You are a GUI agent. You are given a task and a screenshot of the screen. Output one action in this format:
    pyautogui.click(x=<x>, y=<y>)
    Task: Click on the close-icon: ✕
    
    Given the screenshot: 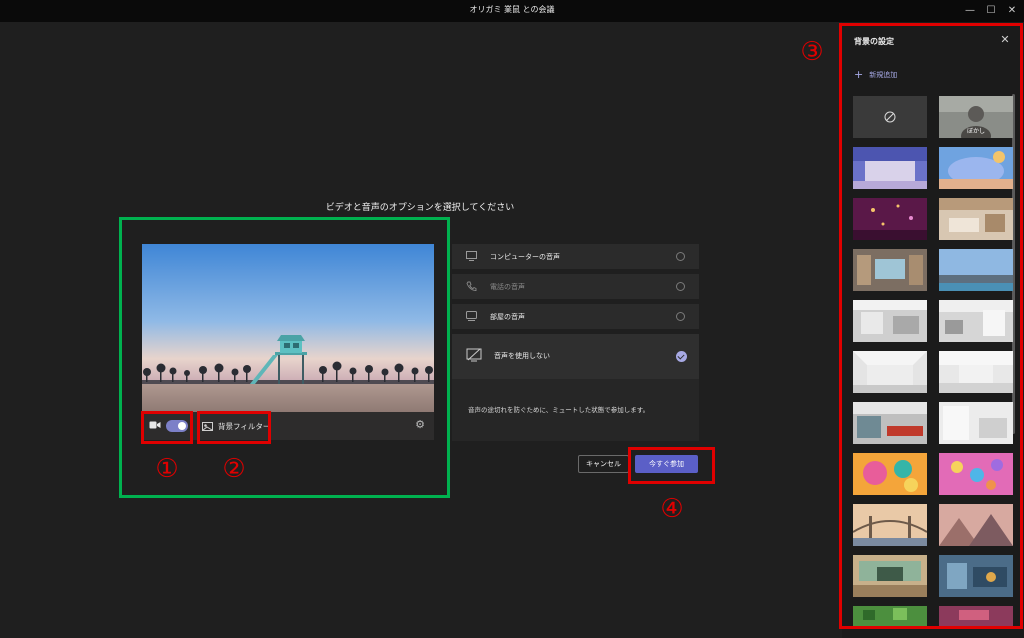 What is the action you would take?
    pyautogui.click(x=1005, y=40)
    